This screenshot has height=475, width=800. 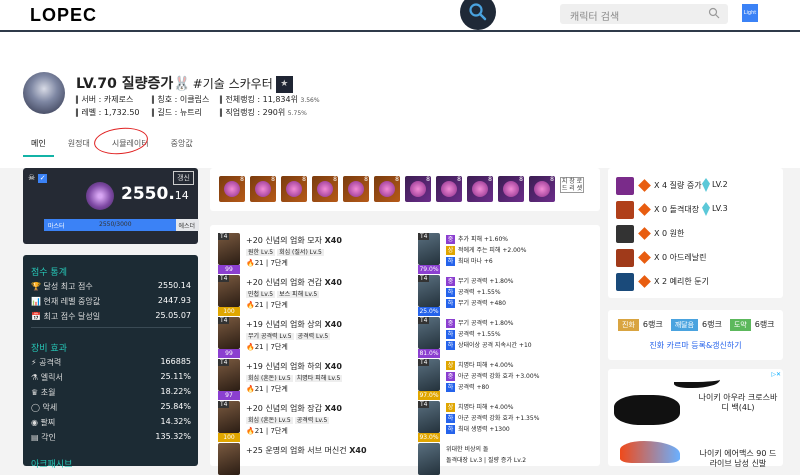 I want to click on stat-value: 166885, so click(x=175, y=361).